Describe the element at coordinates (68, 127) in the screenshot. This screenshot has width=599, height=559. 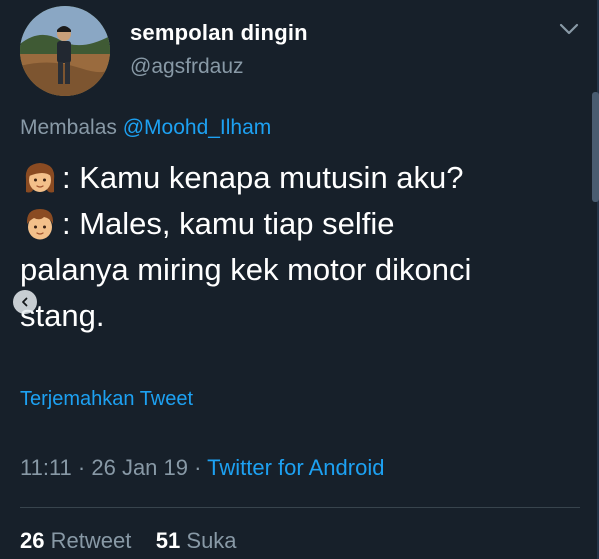
I see `reply-prefix: Membalas` at that location.